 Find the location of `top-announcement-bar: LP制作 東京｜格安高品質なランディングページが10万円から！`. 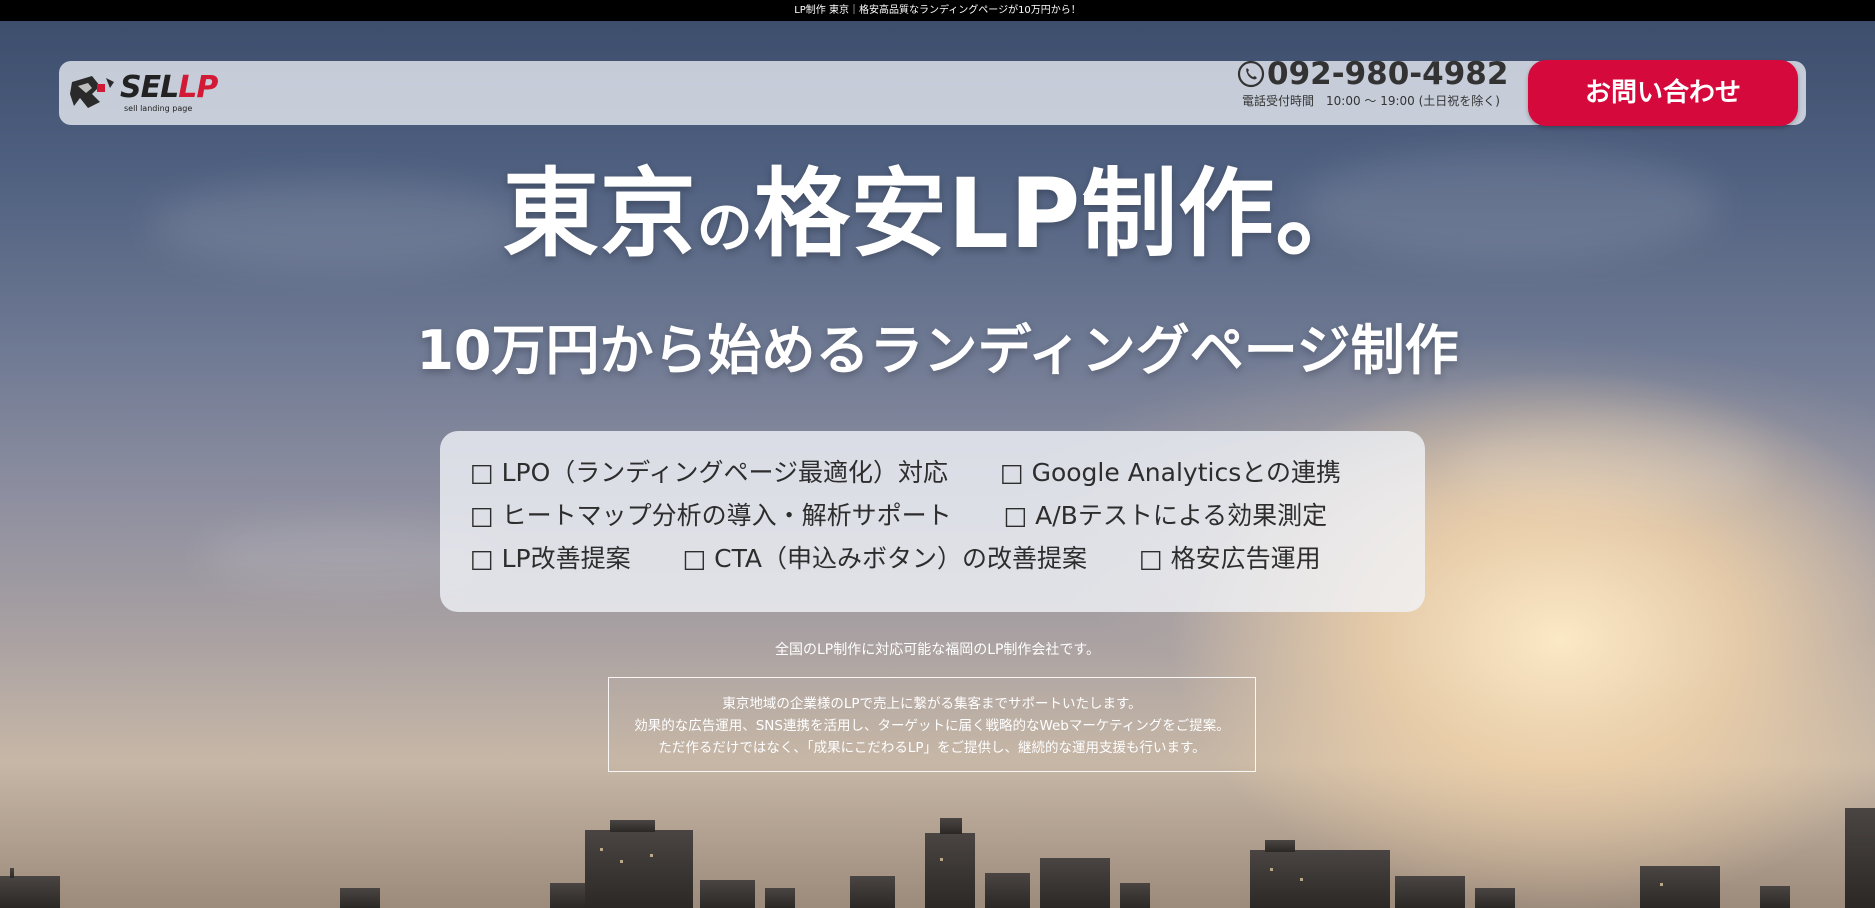

top-announcement-bar: LP制作 東京｜格安高品質なランディングページが10万円から！ is located at coordinates (937, 10).